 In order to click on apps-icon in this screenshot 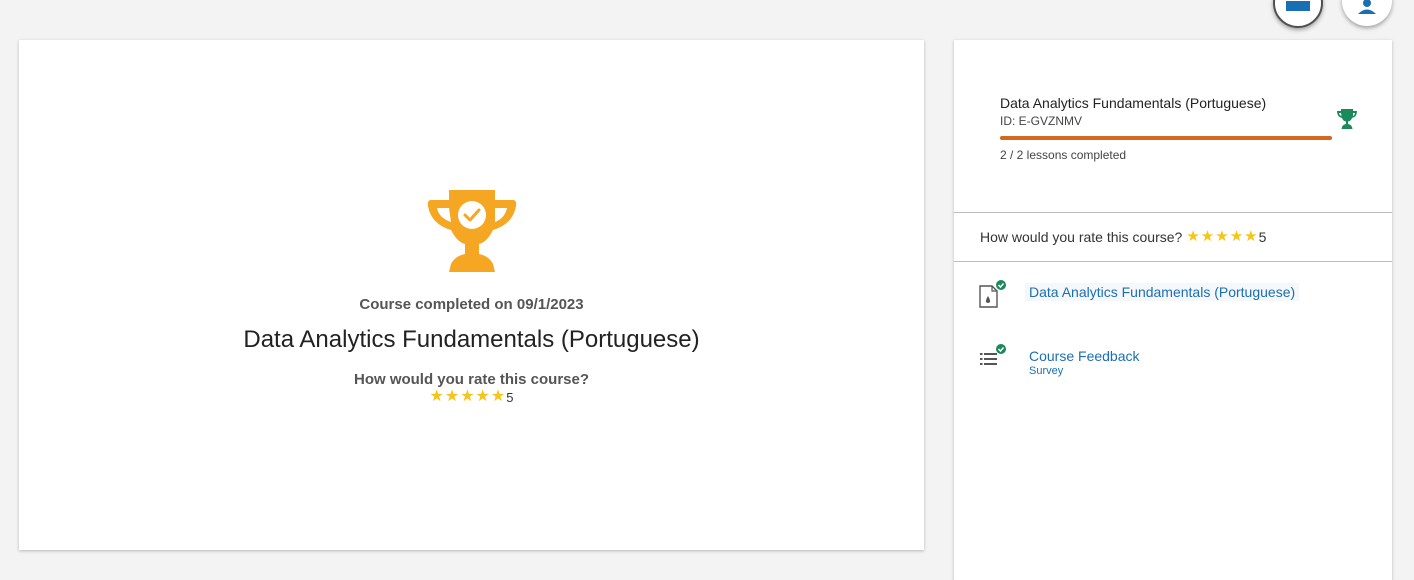, I will do `click(1298, 6)`.